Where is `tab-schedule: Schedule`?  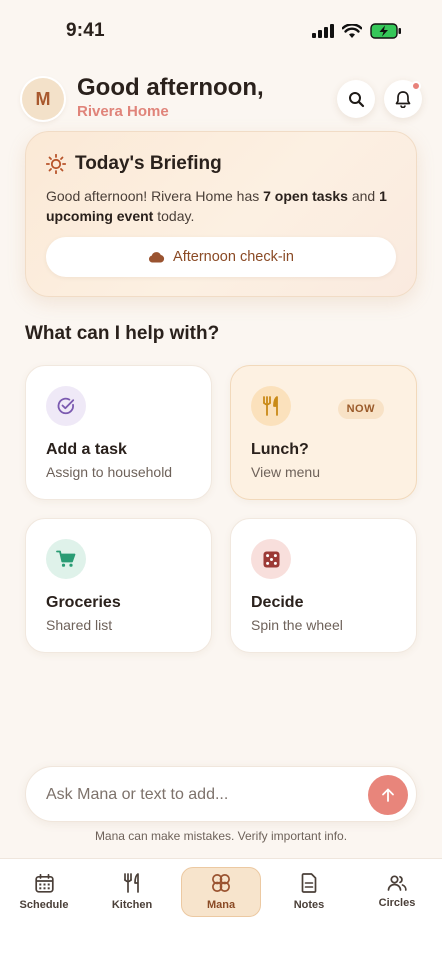
tab-schedule: Schedule is located at coordinates (44, 892).